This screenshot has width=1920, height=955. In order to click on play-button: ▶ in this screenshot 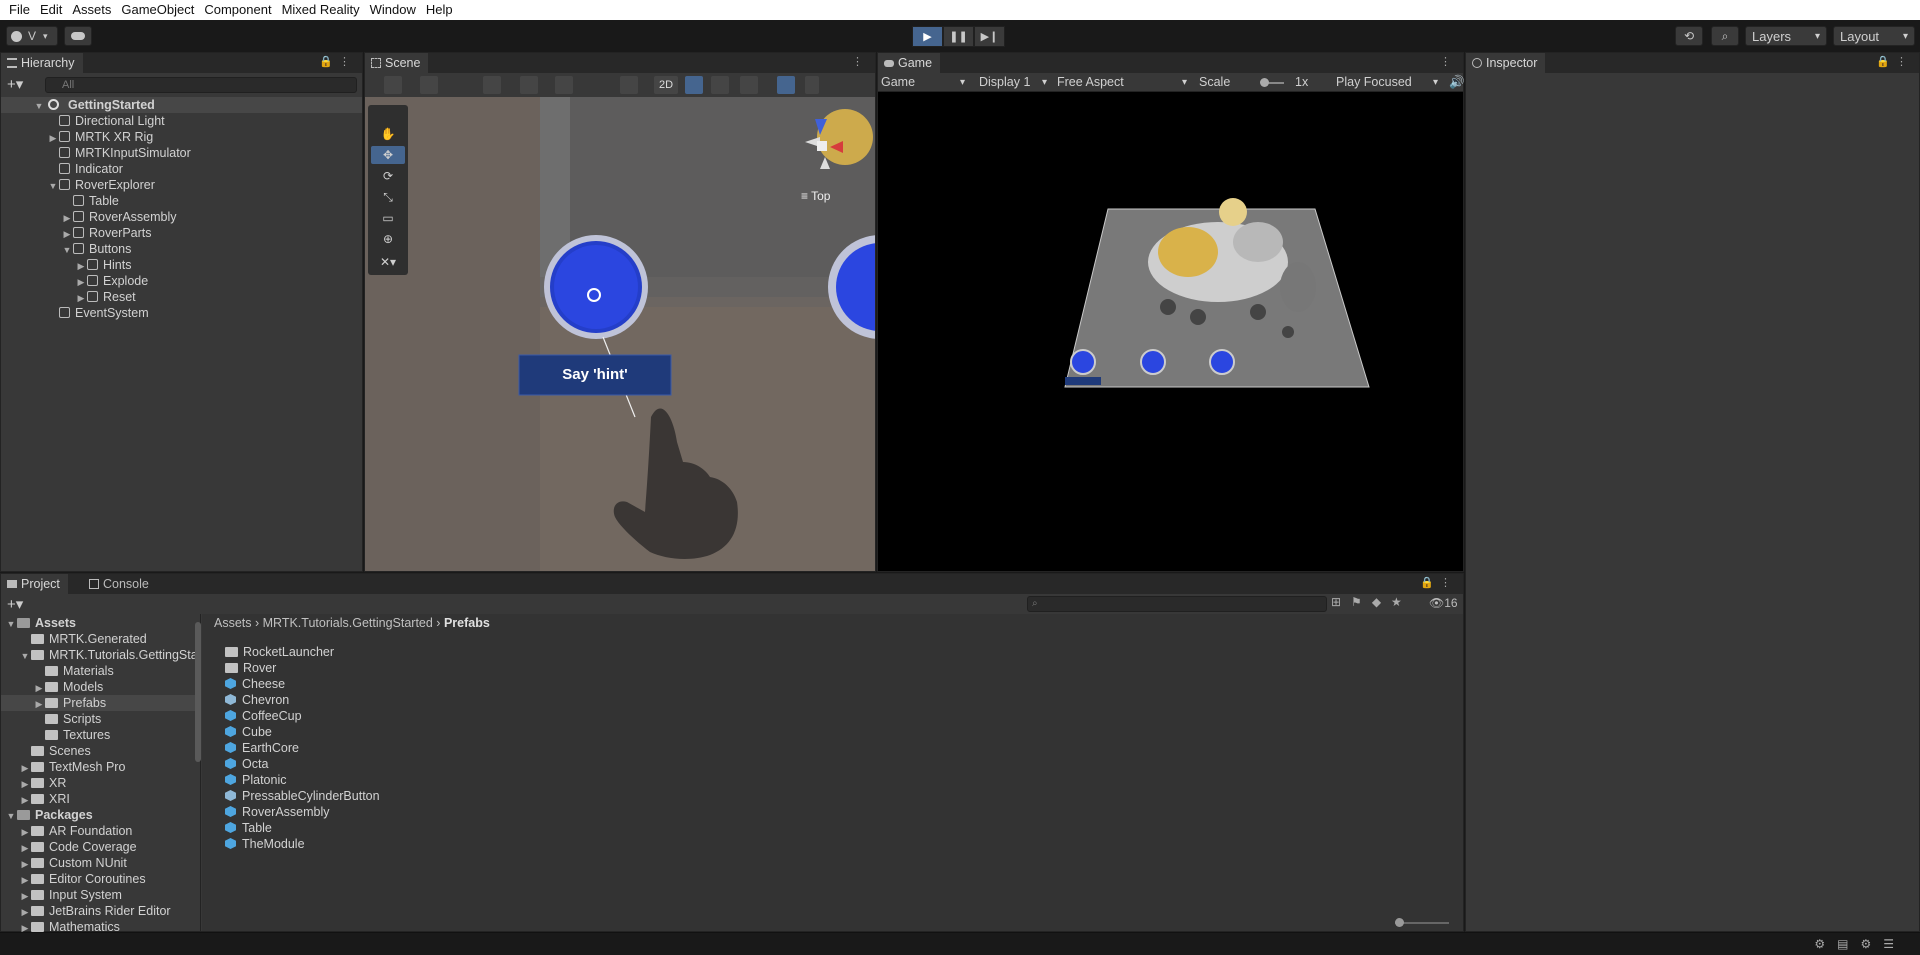, I will do `click(927, 36)`.